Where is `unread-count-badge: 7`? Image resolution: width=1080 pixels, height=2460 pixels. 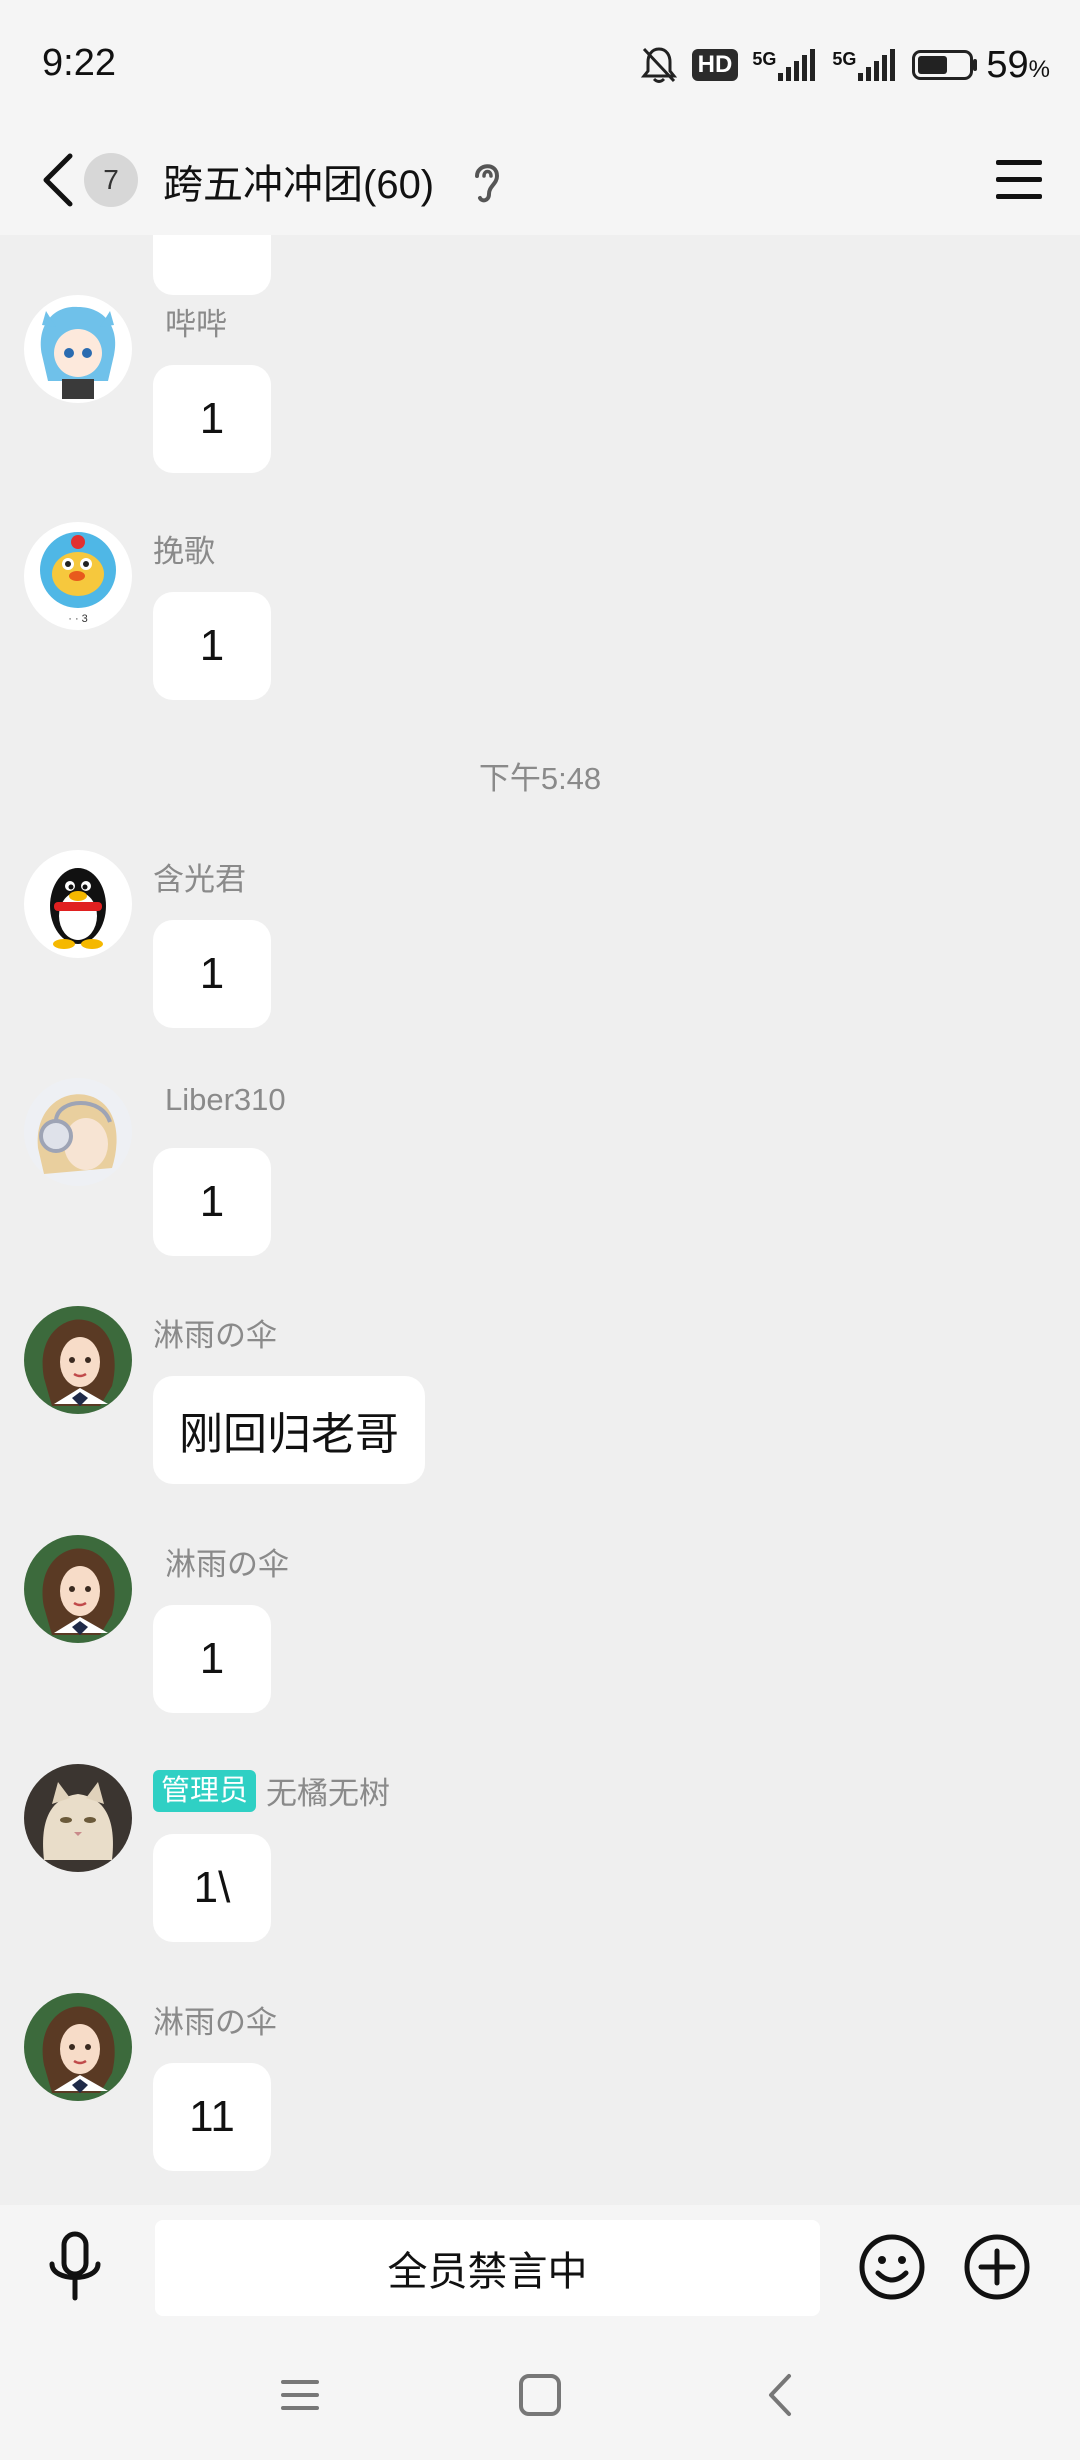 unread-count-badge: 7 is located at coordinates (111, 180).